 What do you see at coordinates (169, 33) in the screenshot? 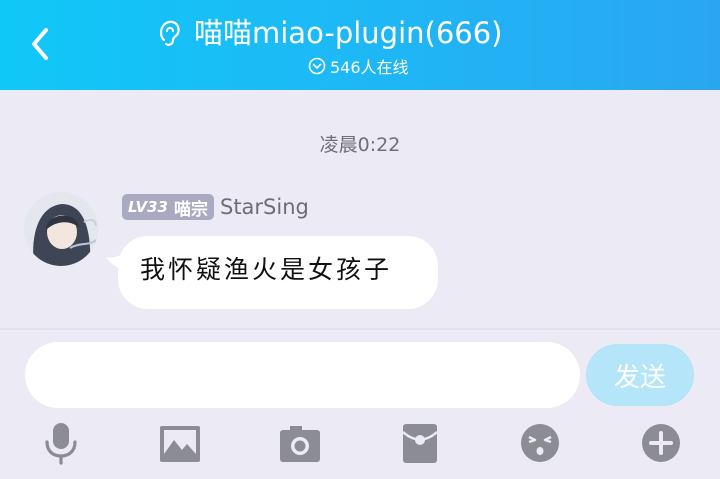
I see `ear-icon` at bounding box center [169, 33].